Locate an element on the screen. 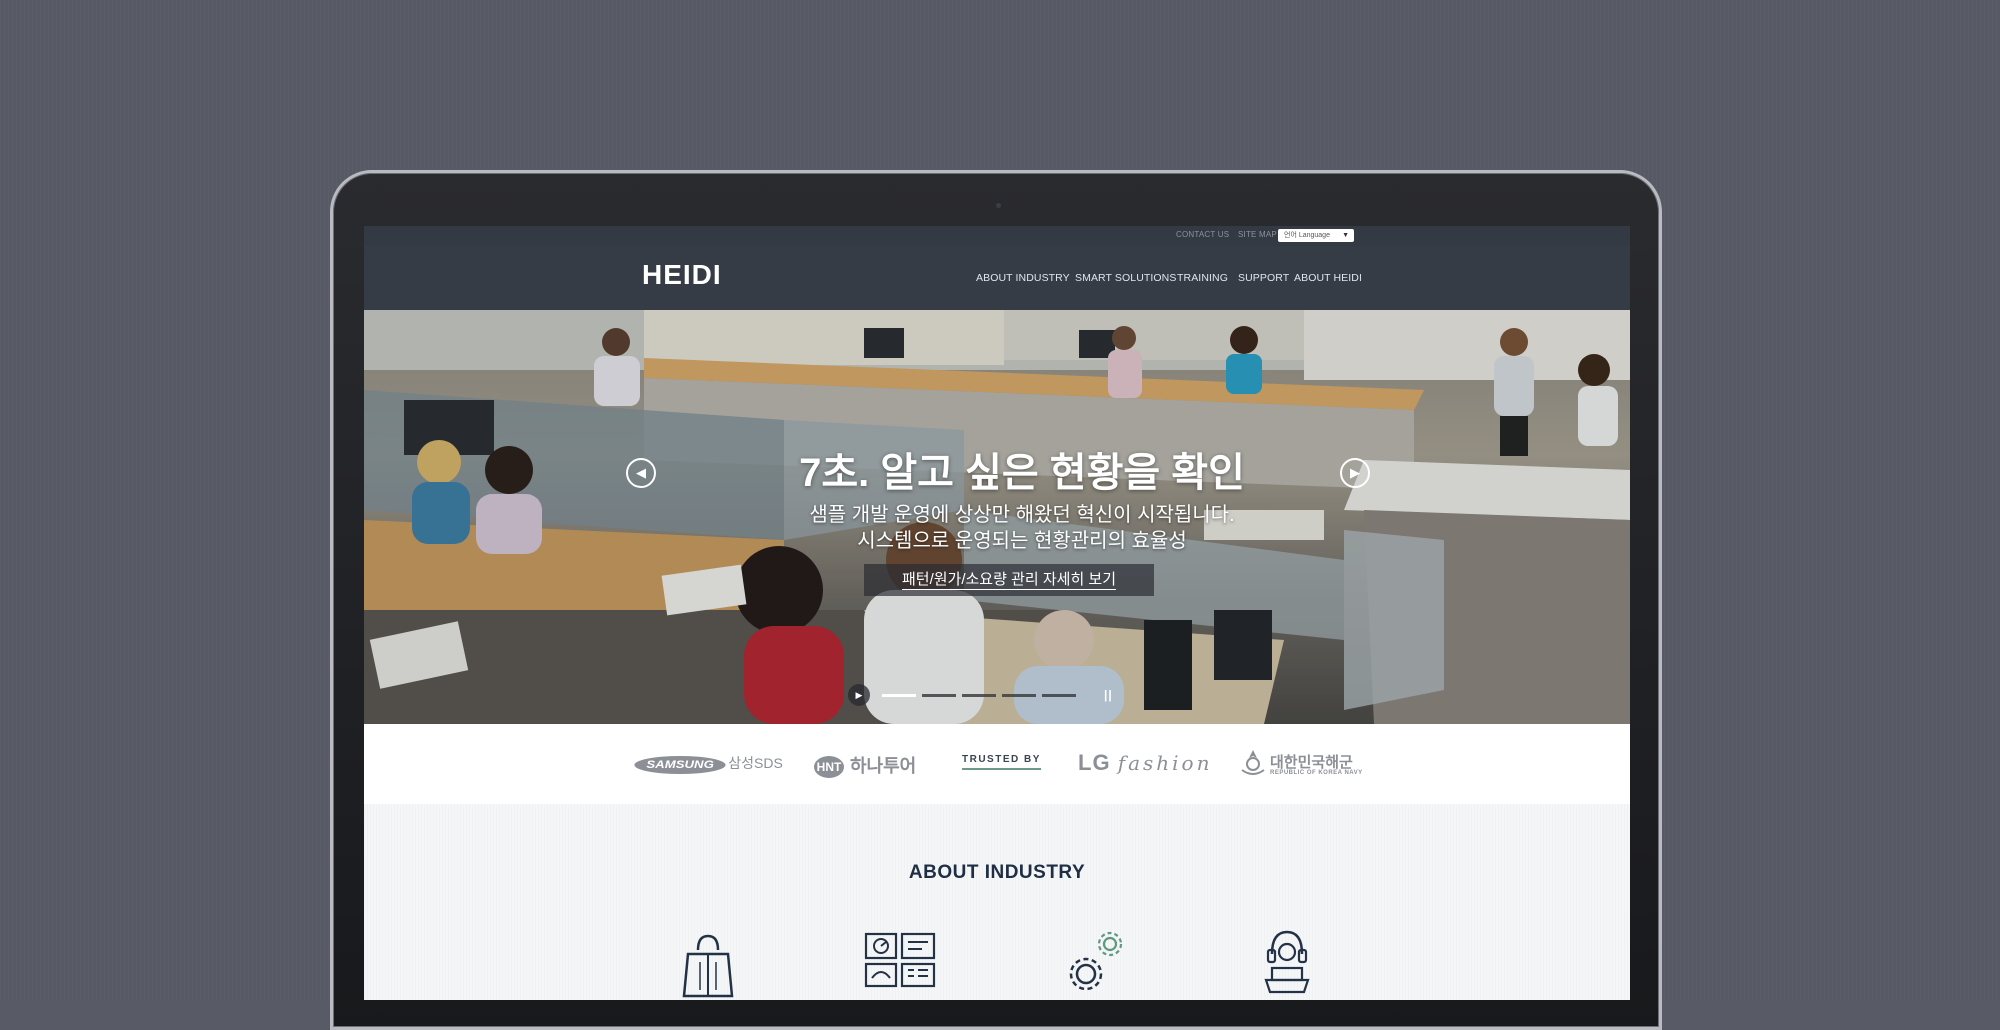  play-icon: ▶ is located at coordinates (859, 695).